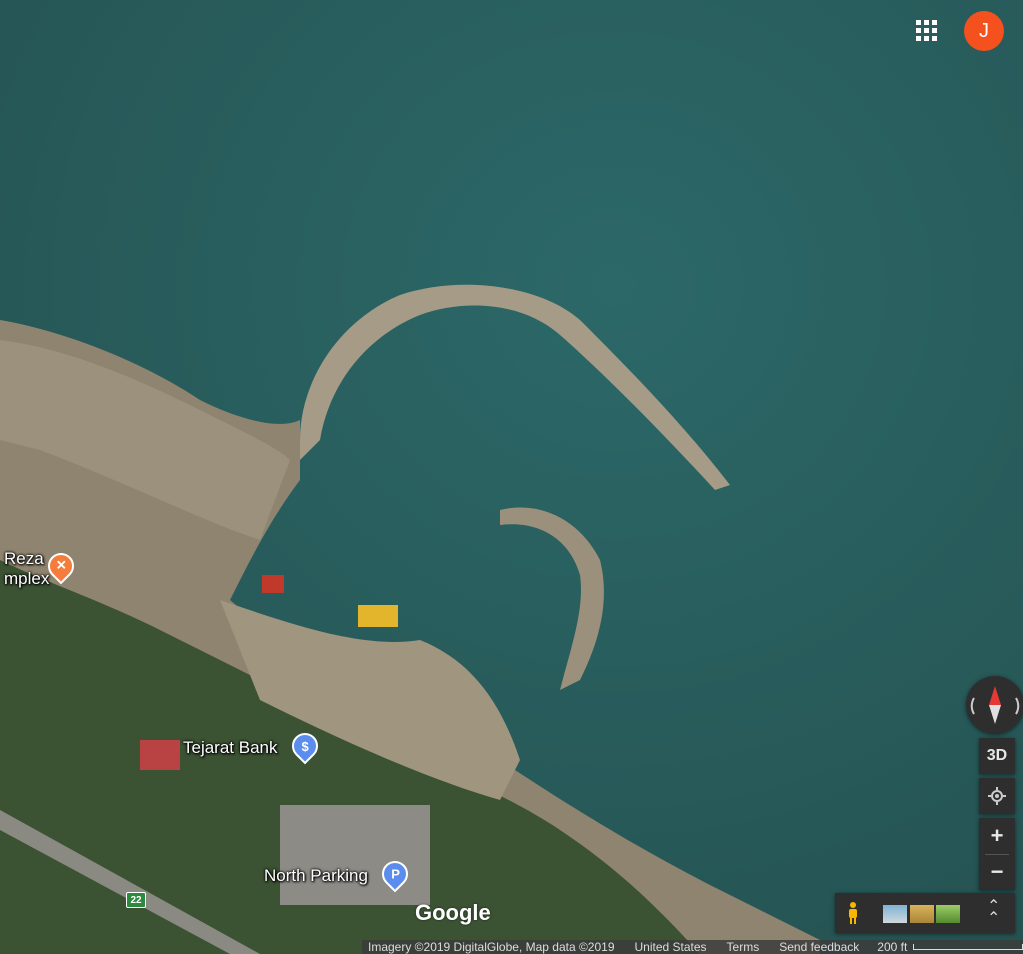  I want to click on yellow-building, so click(378, 616).